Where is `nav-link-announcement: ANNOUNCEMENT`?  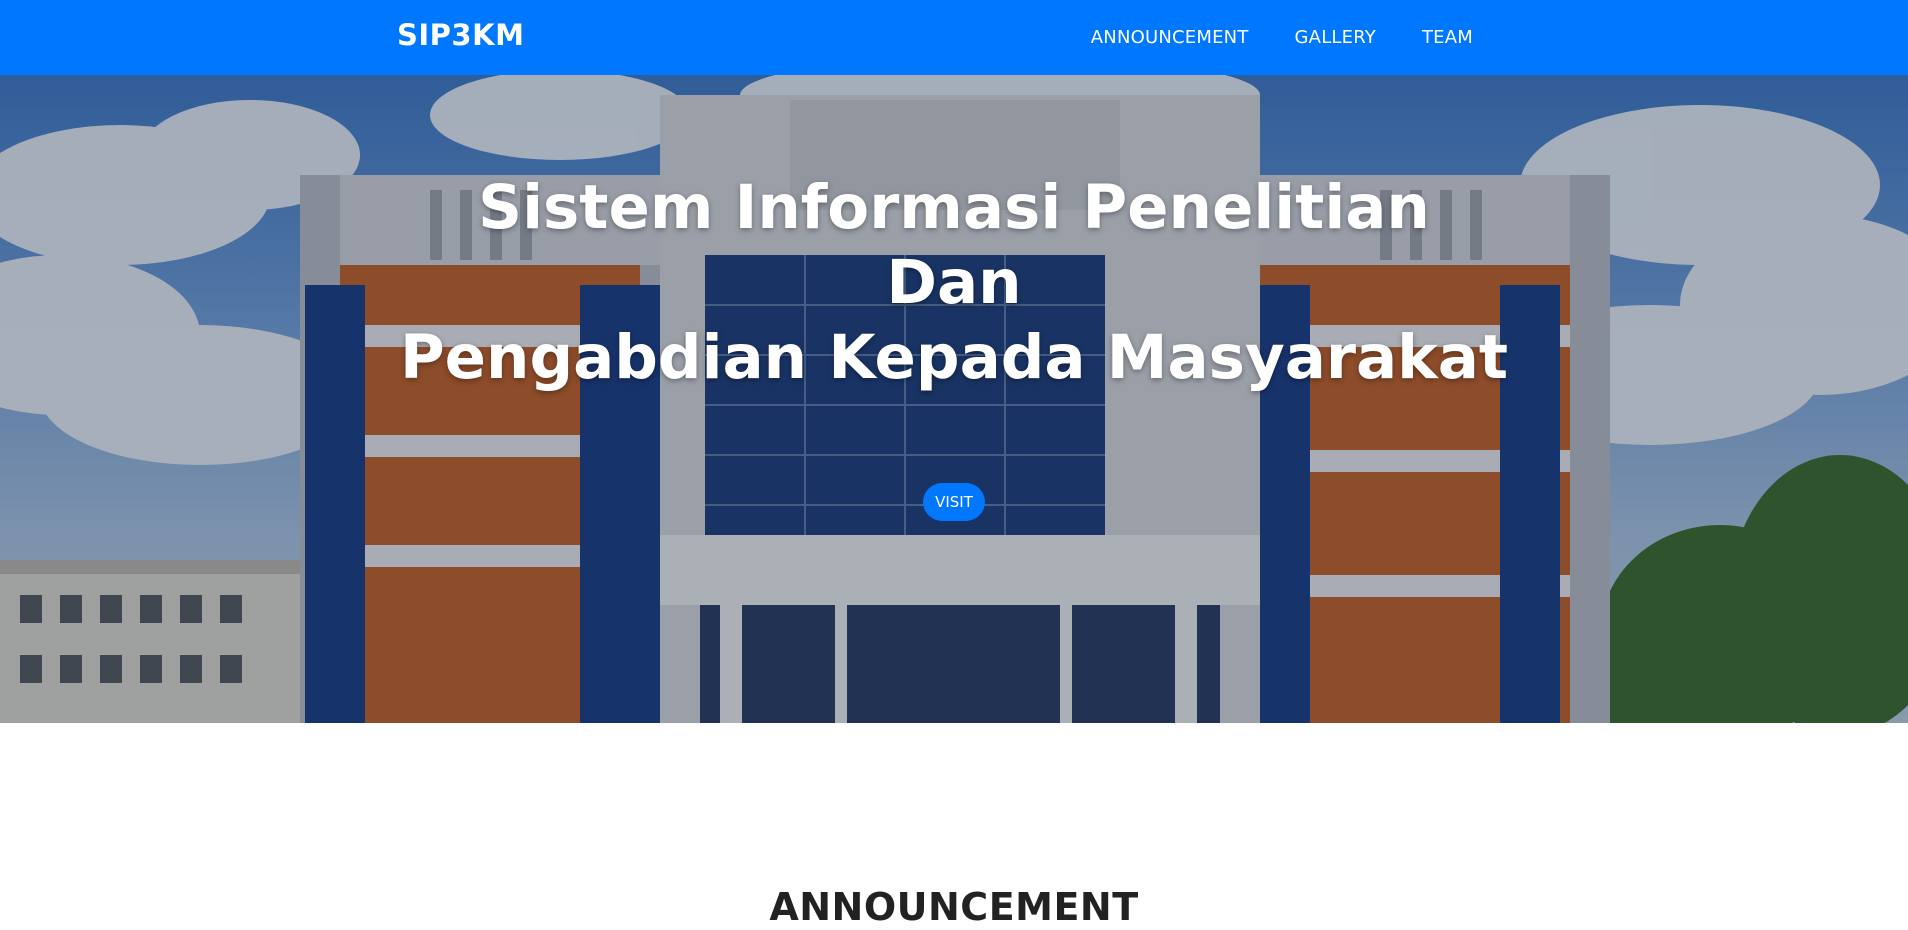 nav-link-announcement: ANNOUNCEMENT is located at coordinates (1170, 37).